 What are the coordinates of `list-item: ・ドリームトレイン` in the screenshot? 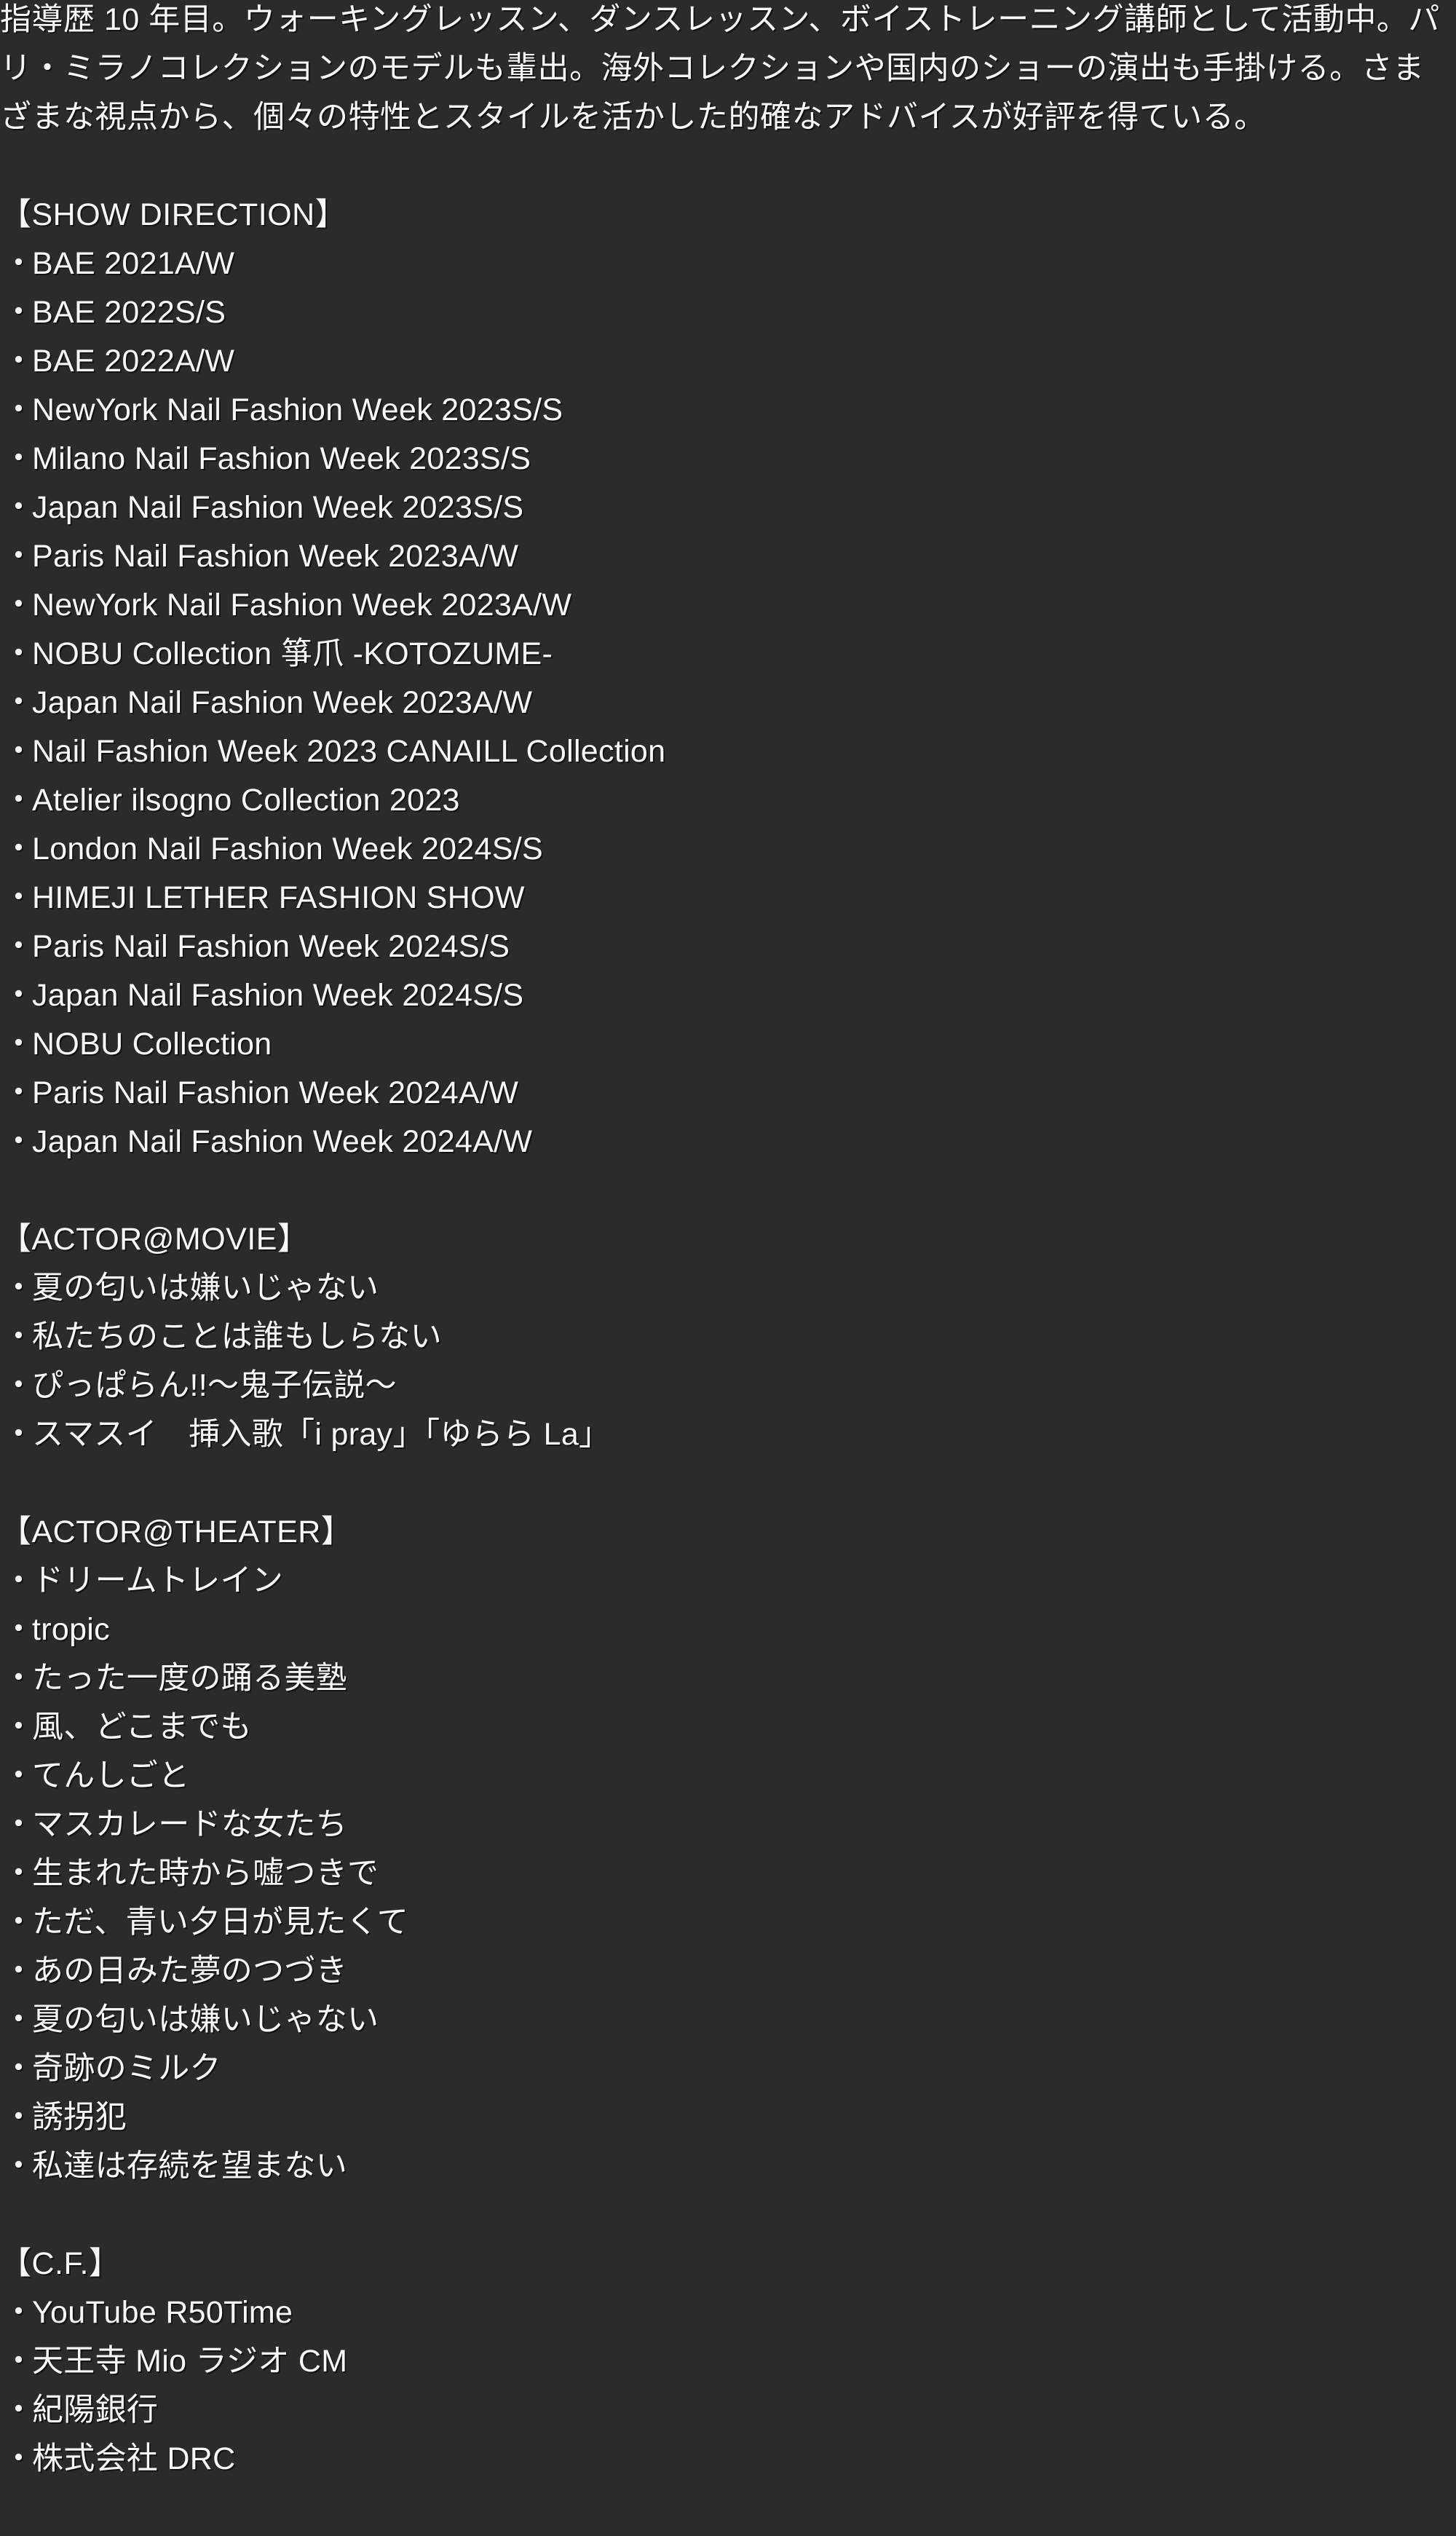 It's located at (728, 1581).